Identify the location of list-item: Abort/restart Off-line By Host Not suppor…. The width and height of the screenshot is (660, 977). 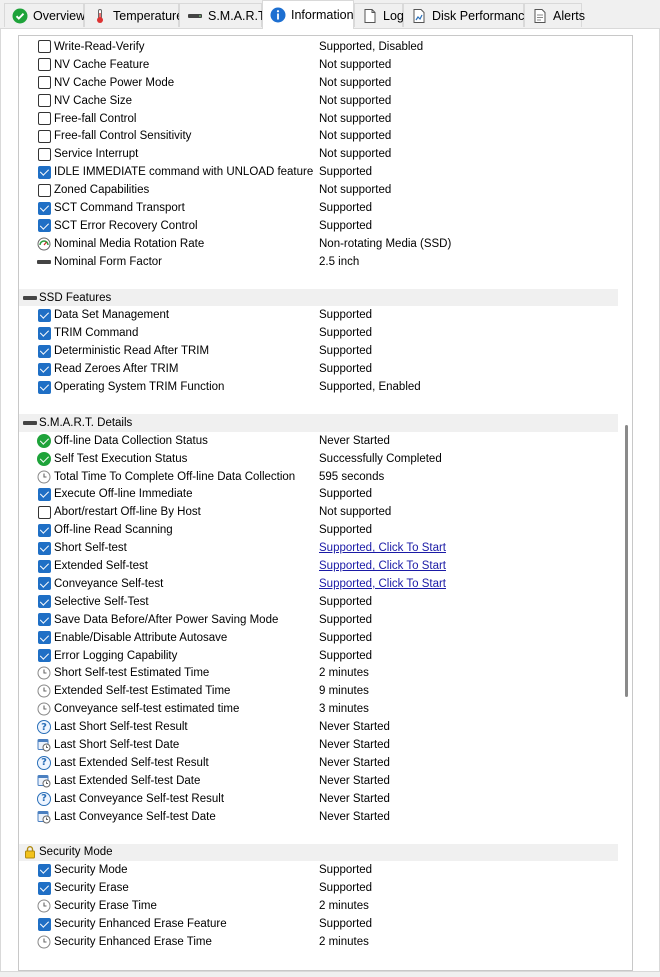
(319, 512).